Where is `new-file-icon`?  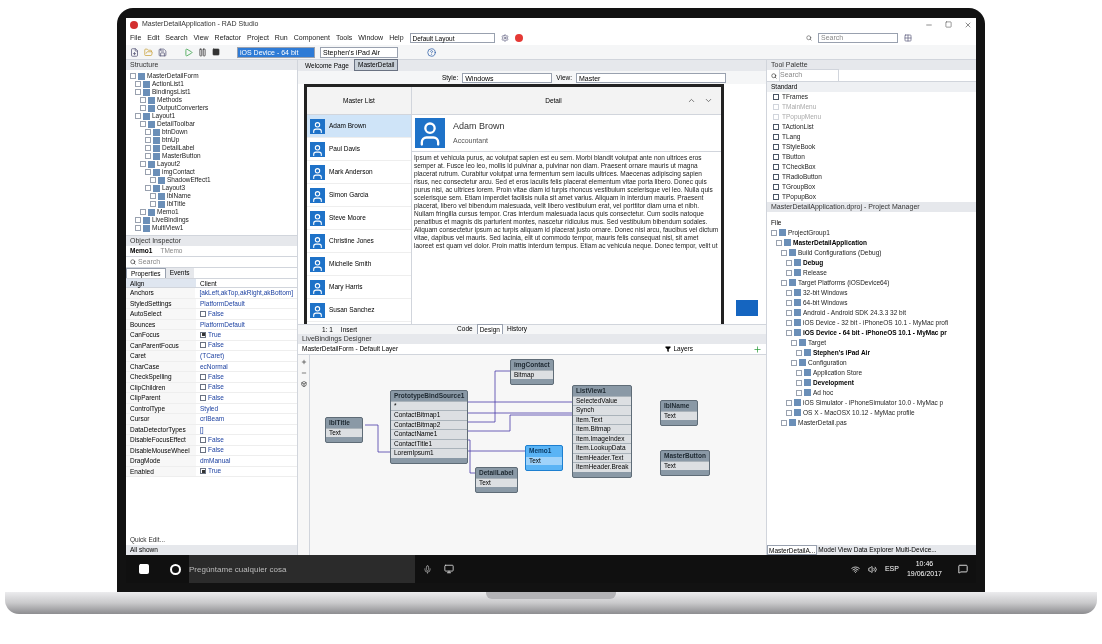
new-file-icon is located at coordinates (134, 52).